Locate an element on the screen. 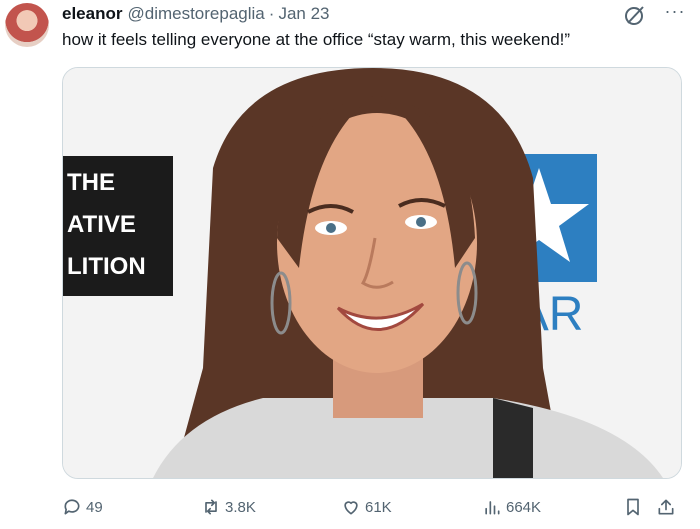 The height and width of the screenshot is (529, 700). reply-icon is located at coordinates (72, 507).